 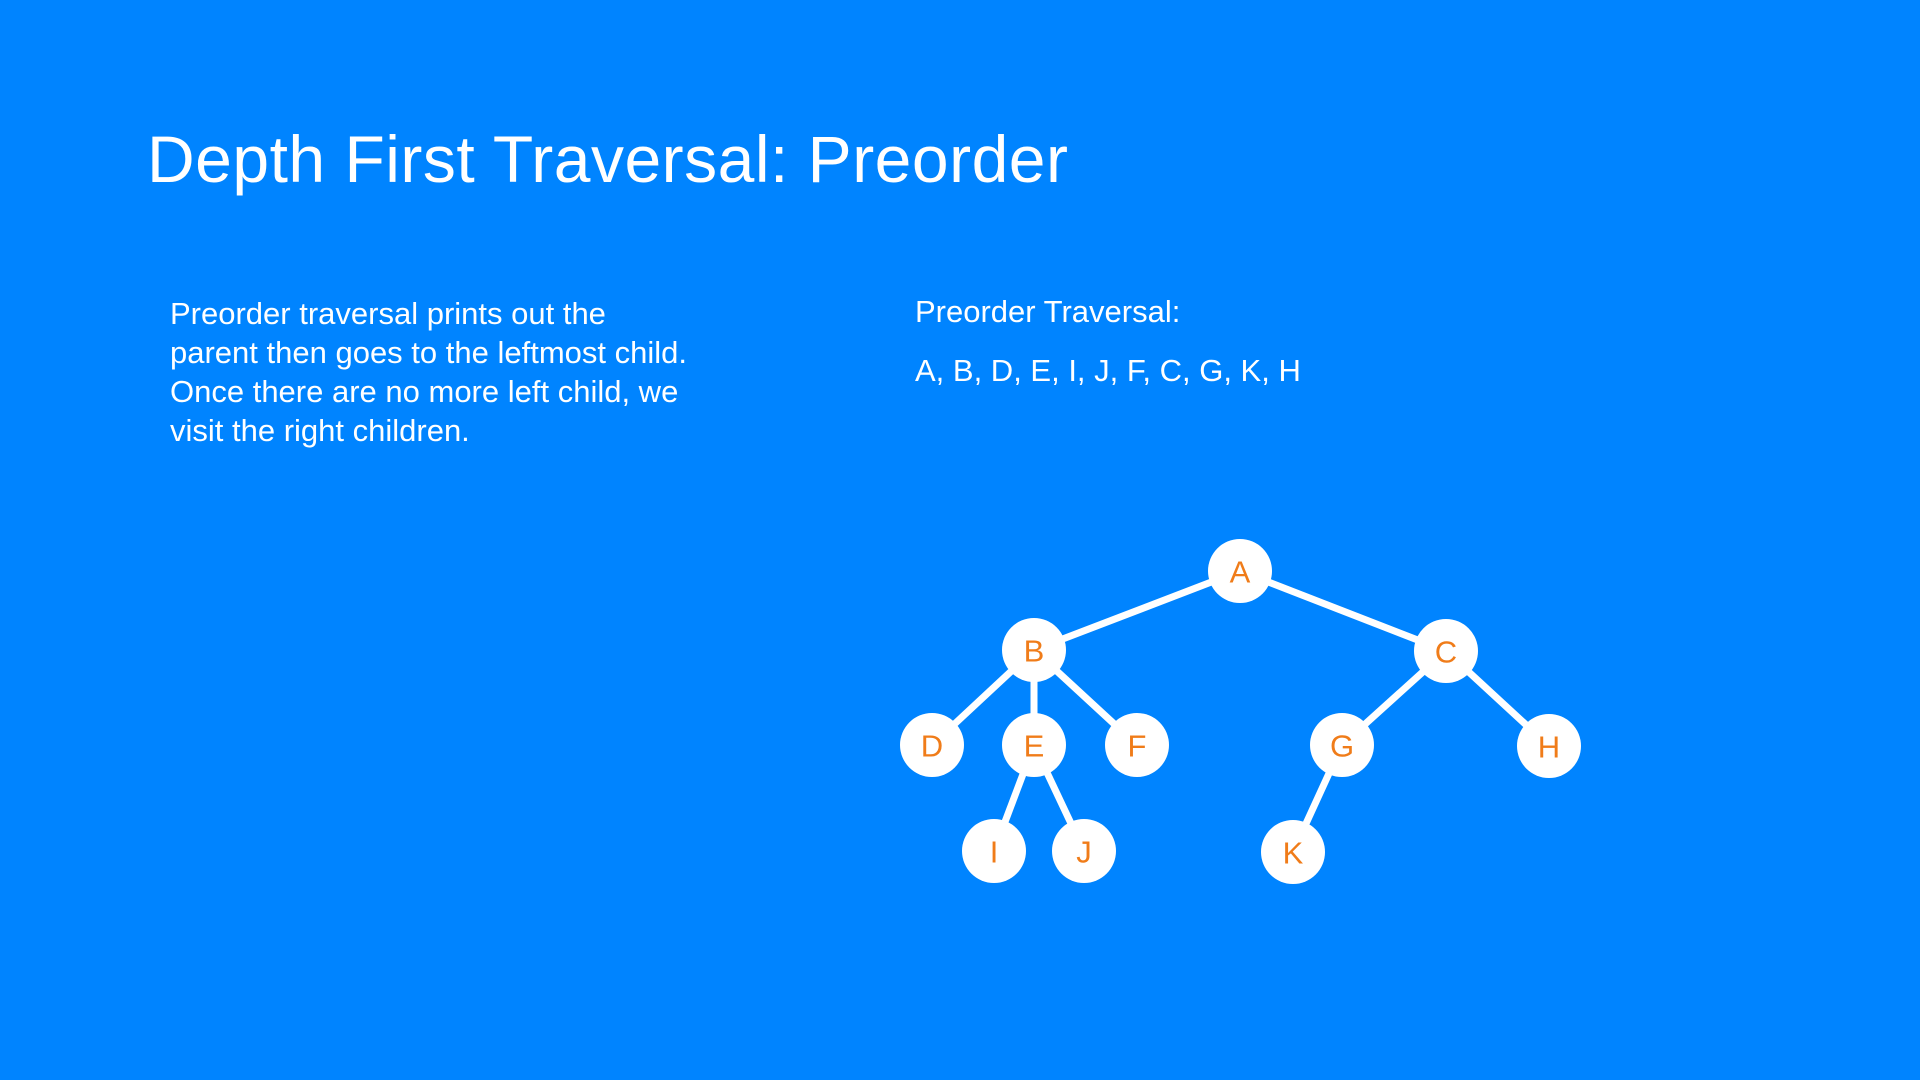 I want to click on tree-edge-a-c, so click(x=1343, y=611).